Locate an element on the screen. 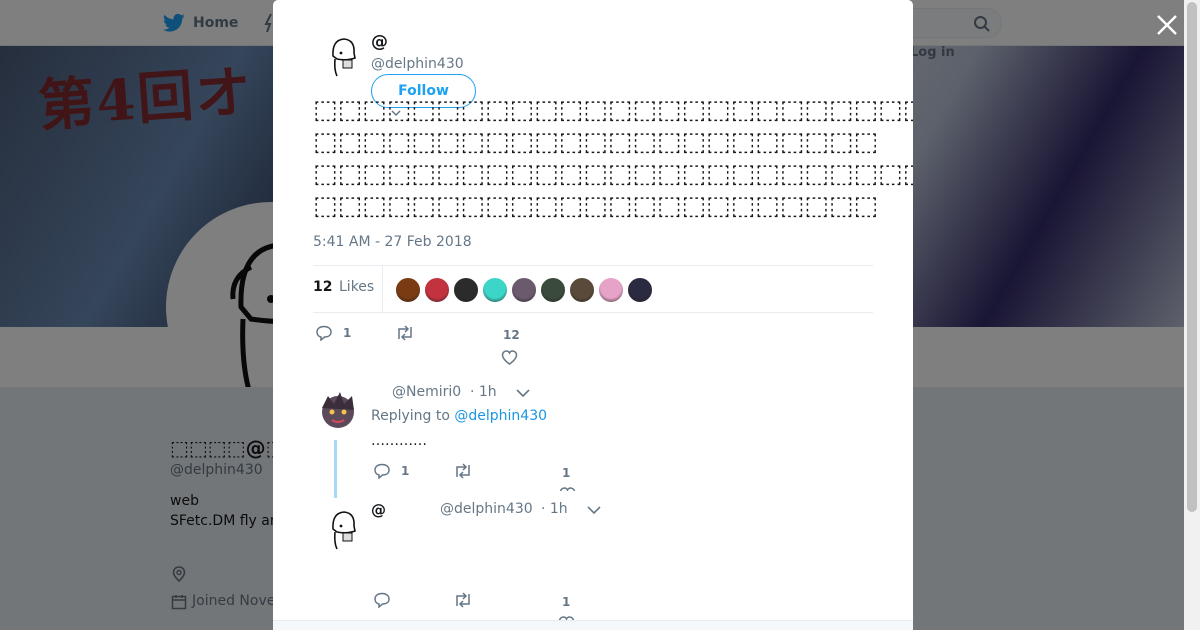  reply-author-name: @ is located at coordinates (378, 510).